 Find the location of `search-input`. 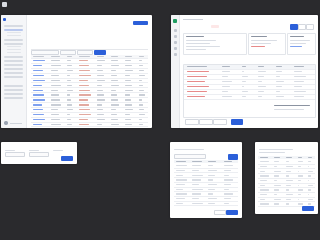

search-input is located at coordinates (190, 156).